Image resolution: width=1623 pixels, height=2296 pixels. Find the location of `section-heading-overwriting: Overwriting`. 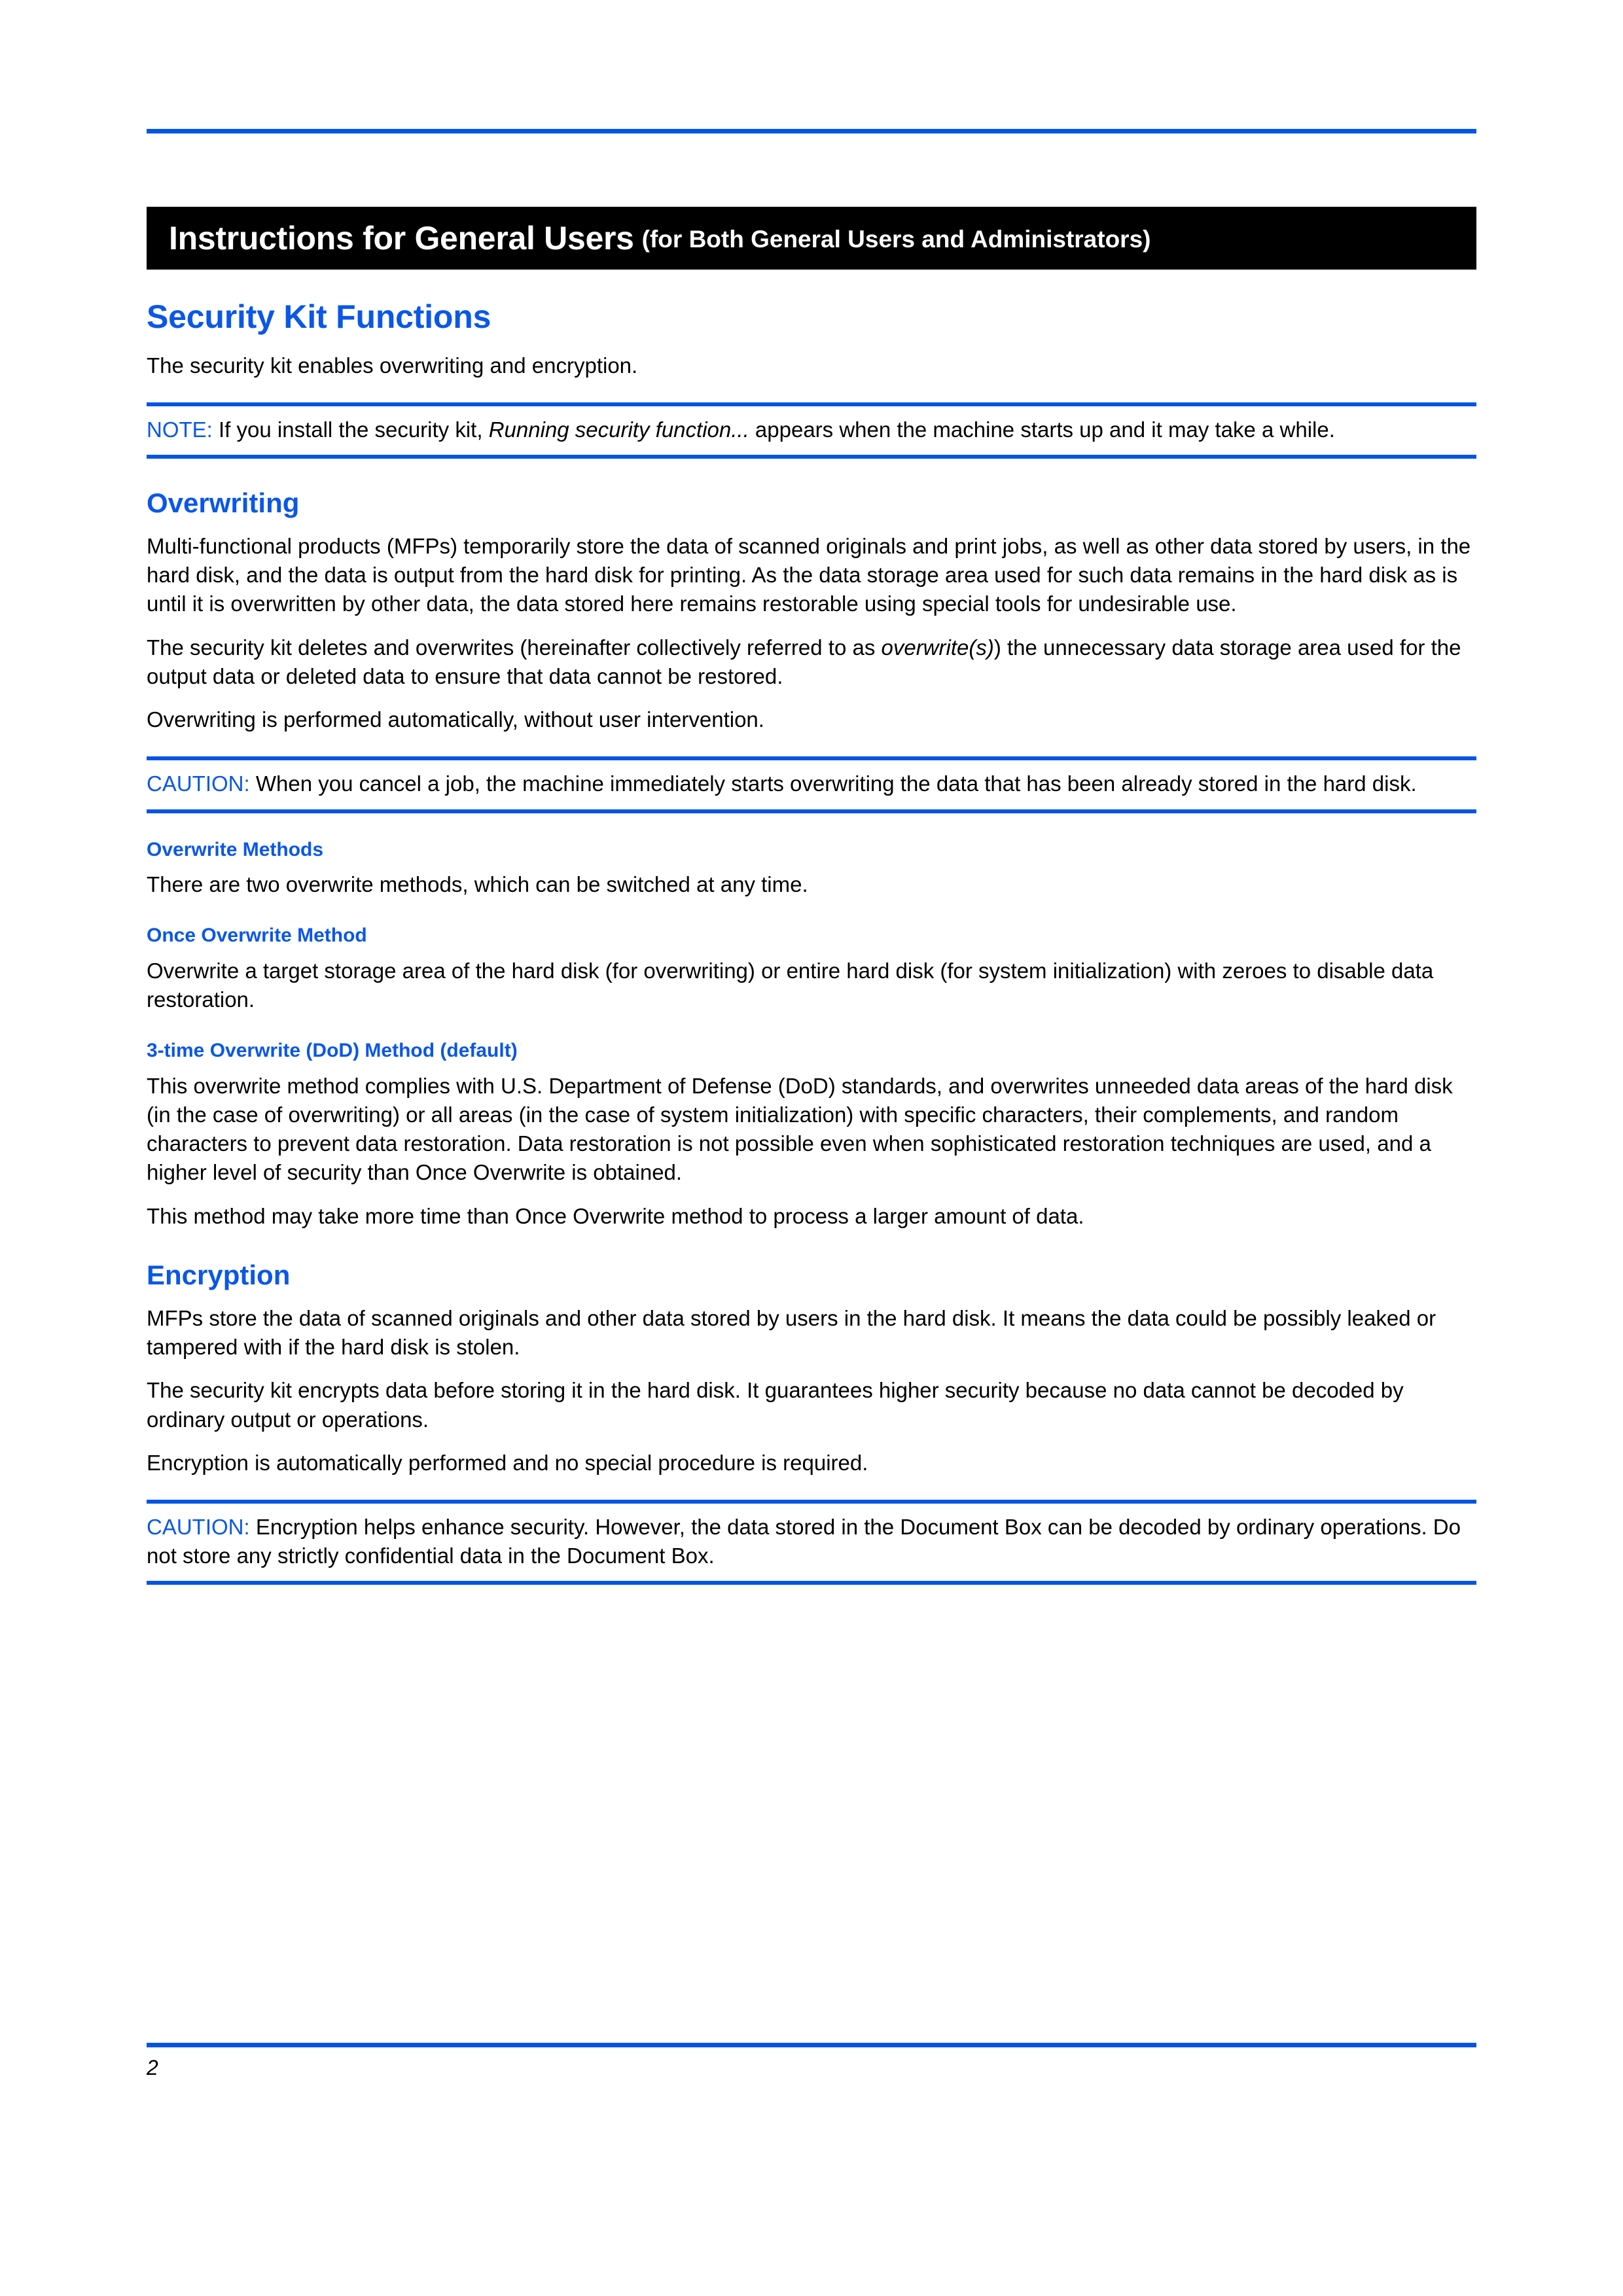

section-heading-overwriting: Overwriting is located at coordinates (224, 502).